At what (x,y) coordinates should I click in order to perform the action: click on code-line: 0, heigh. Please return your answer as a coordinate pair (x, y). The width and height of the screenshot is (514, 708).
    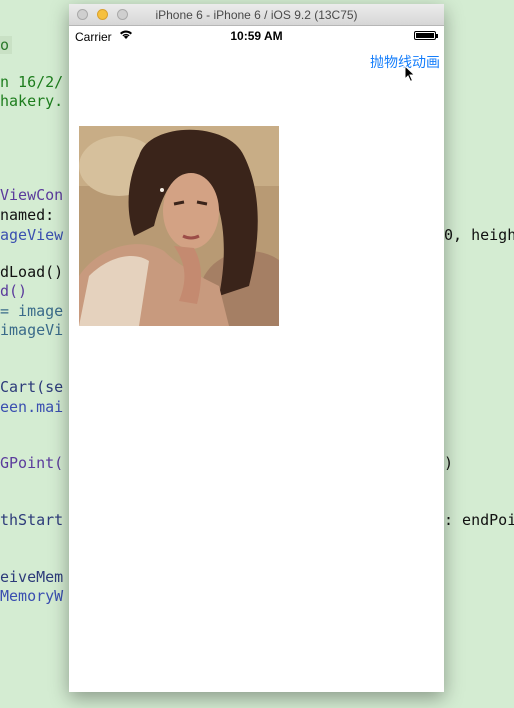
    Looking at the image, I should click on (479, 235).